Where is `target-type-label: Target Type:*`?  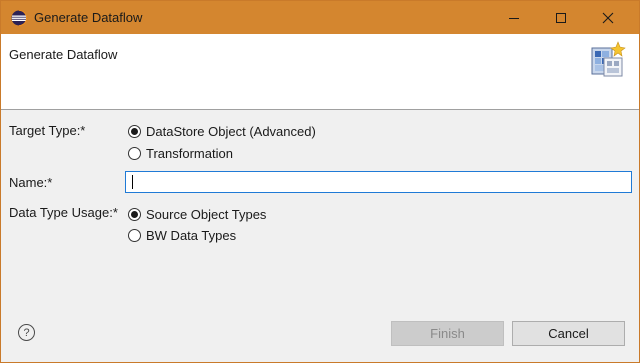
target-type-label: Target Type:* is located at coordinates (47, 130).